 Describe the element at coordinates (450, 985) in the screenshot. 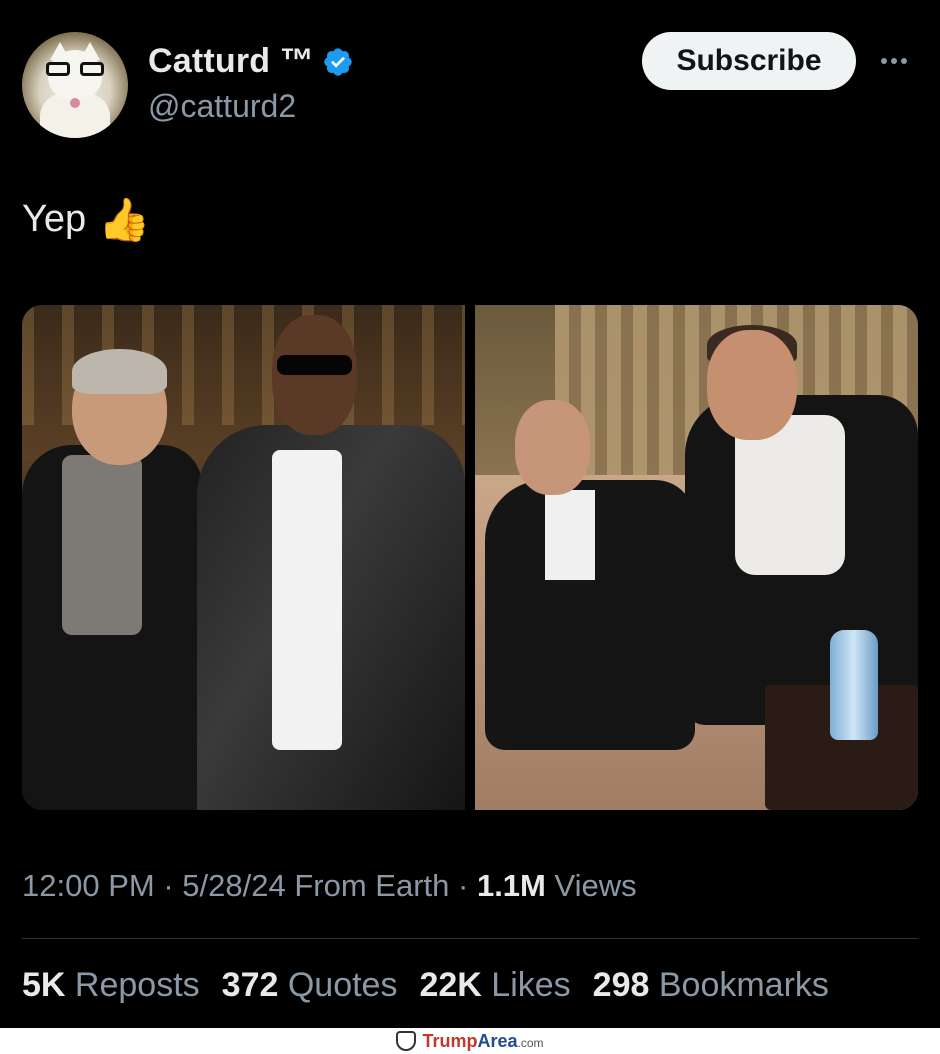

I see `likes-count: 22K` at that location.